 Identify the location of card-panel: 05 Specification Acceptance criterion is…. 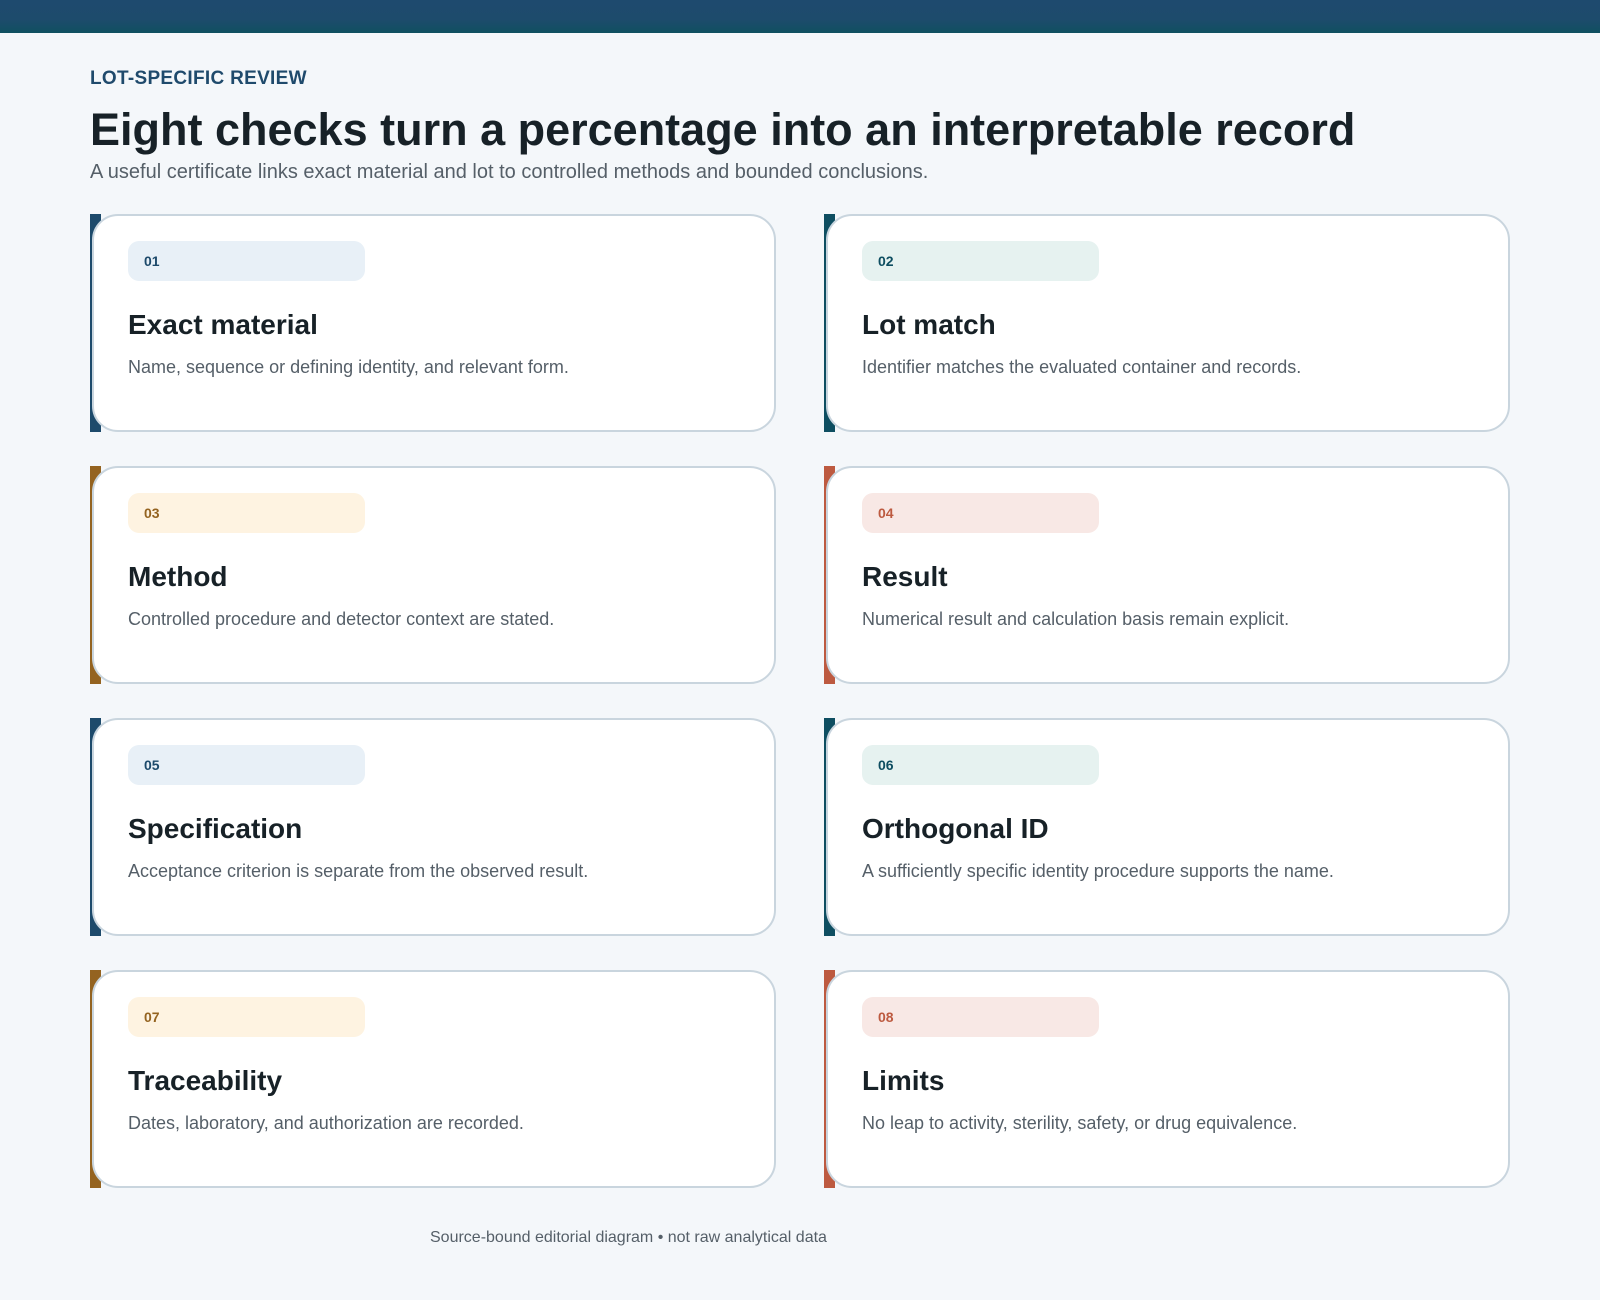
(434, 827).